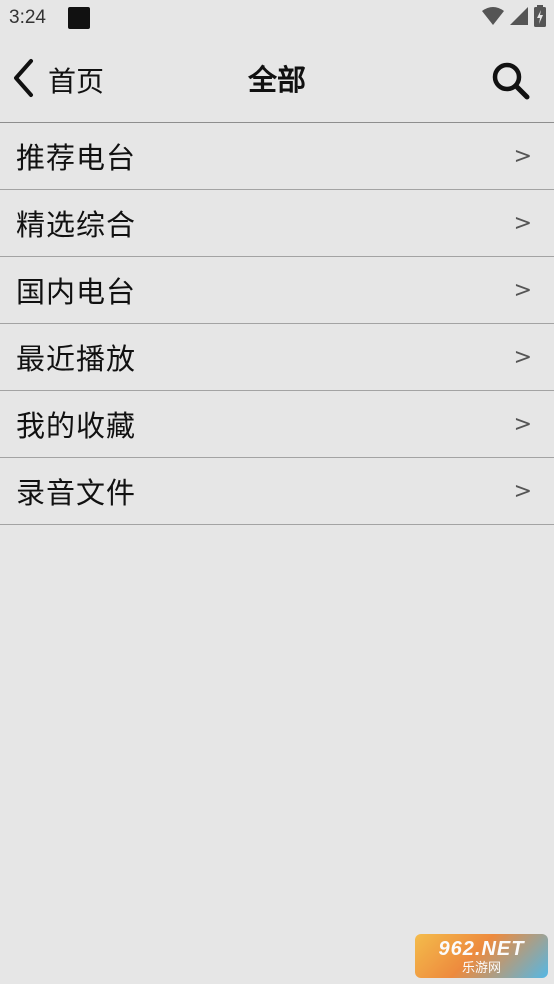 The width and height of the screenshot is (554, 984). What do you see at coordinates (76, 292) in the screenshot?
I see `menu-item-label: 国内电台` at bounding box center [76, 292].